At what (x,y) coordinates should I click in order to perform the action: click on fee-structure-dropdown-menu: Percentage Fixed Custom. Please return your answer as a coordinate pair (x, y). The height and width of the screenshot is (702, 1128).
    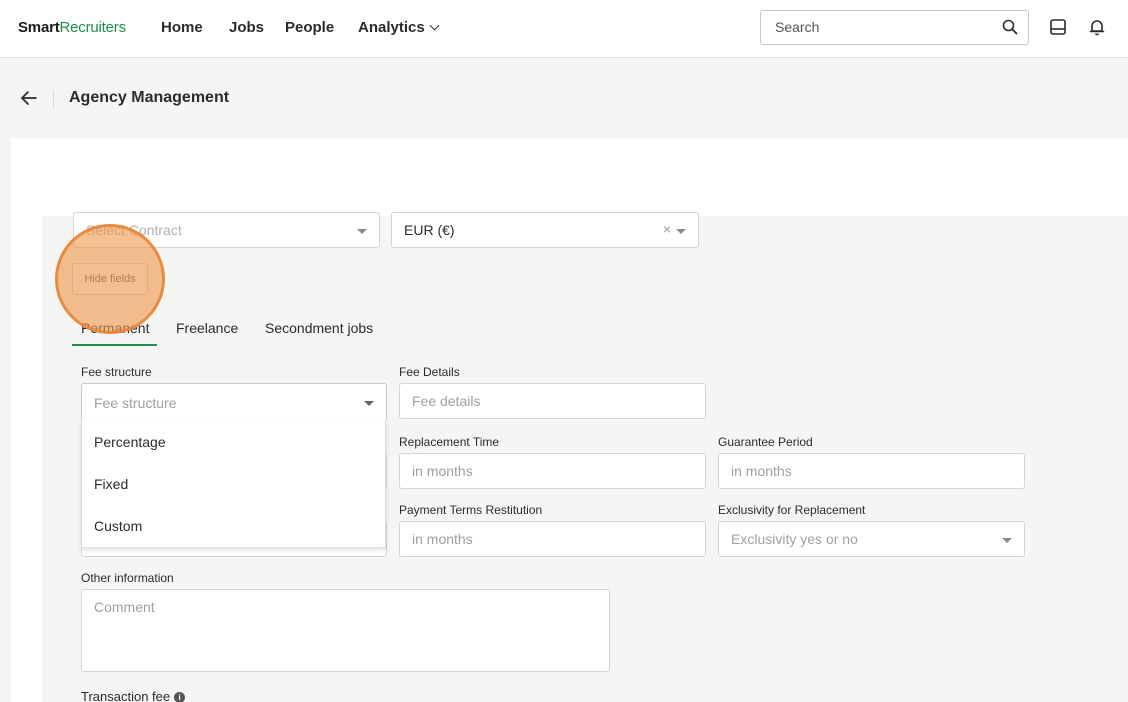
    Looking at the image, I should click on (233, 484).